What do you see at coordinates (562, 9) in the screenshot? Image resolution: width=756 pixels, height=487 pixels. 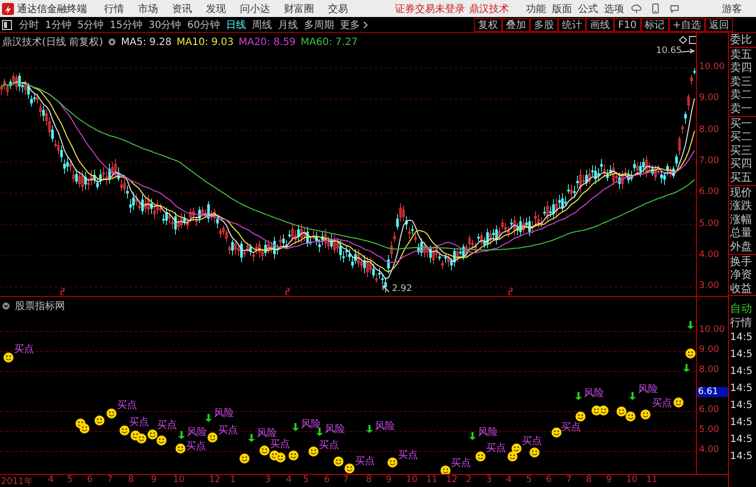 I see `menu-item: 版面` at bounding box center [562, 9].